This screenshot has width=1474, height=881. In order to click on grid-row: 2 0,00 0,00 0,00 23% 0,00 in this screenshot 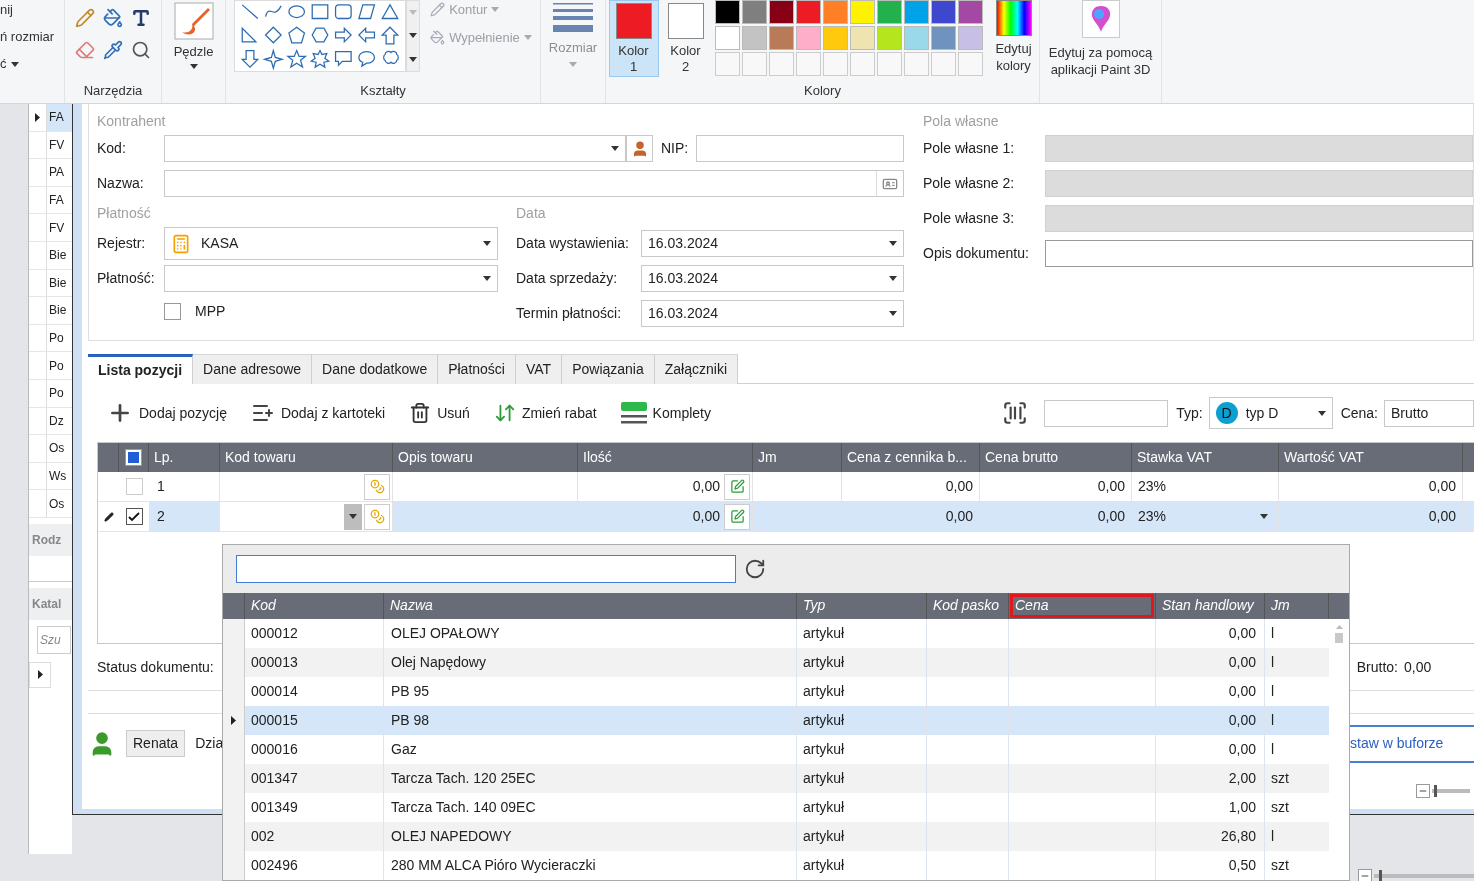, I will do `click(786, 517)`.